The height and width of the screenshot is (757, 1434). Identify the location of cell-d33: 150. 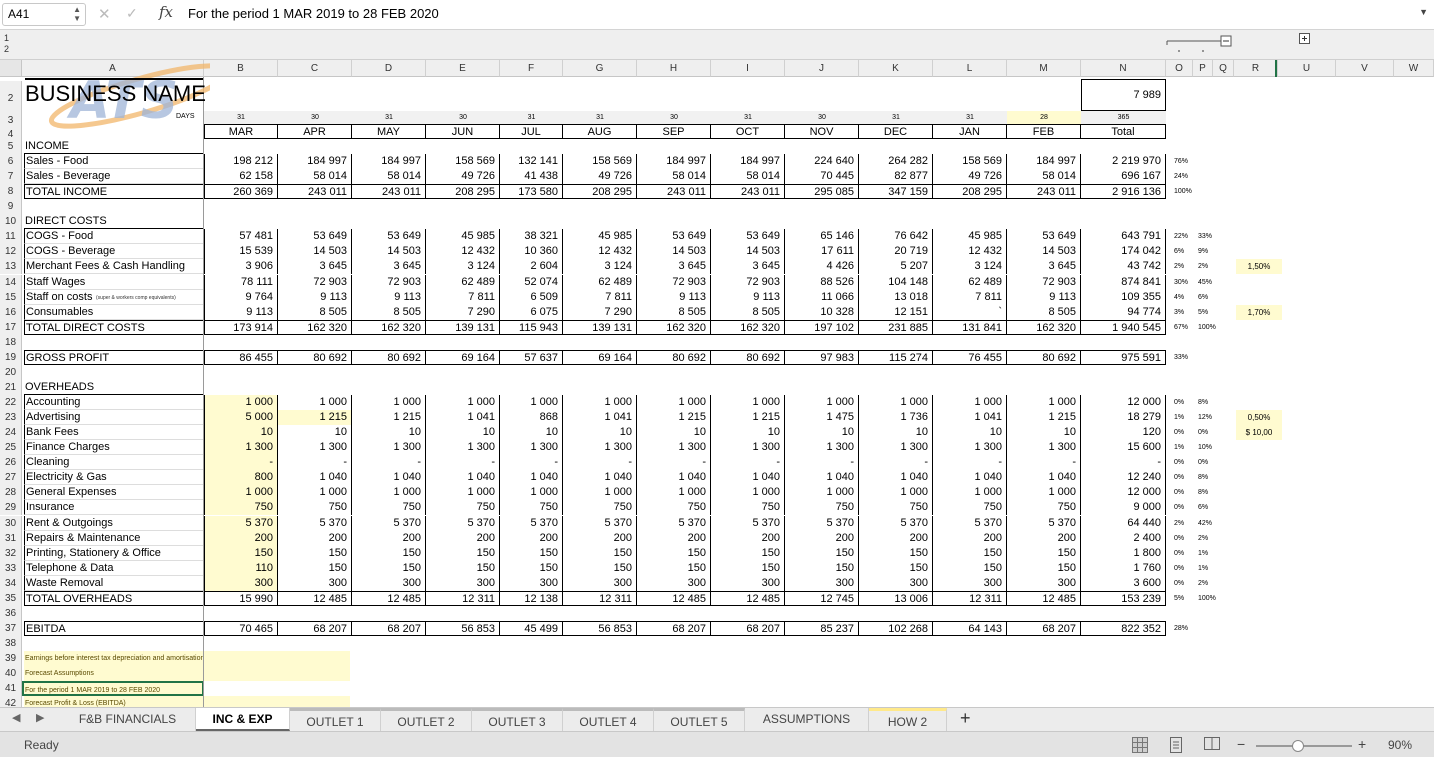
(389, 568).